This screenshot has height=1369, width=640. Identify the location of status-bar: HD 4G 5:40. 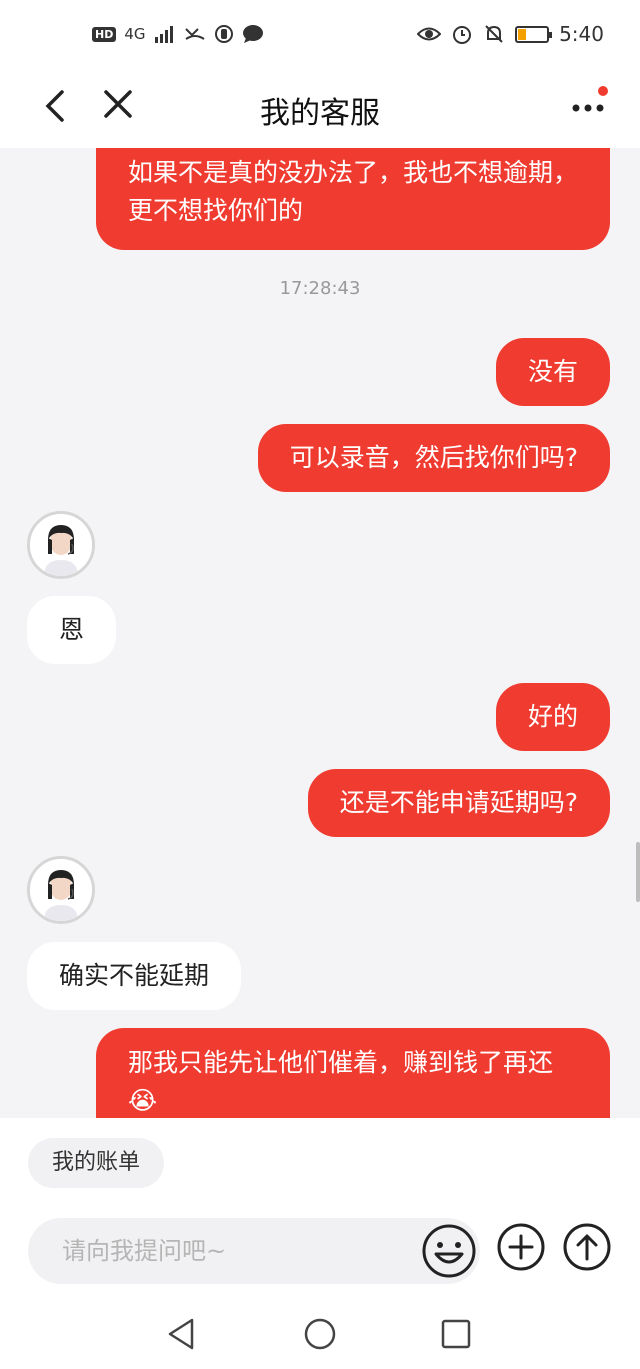
(320, 36).